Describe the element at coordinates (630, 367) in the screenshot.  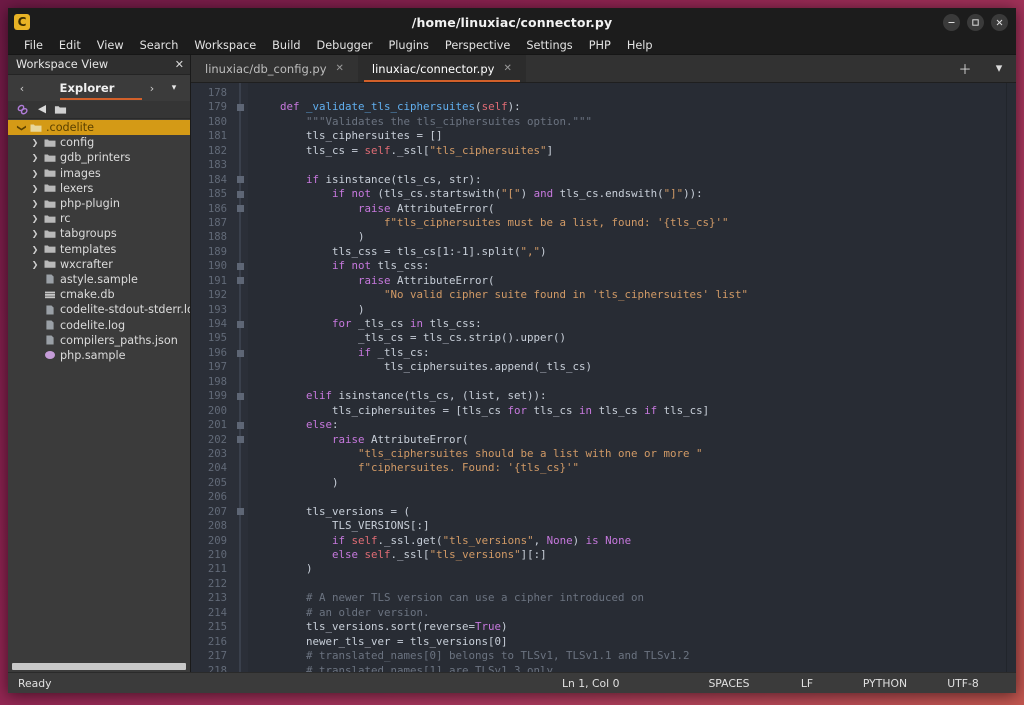
I see `code-line: tls_ciphersuites.append(_tls_cs)` at that location.